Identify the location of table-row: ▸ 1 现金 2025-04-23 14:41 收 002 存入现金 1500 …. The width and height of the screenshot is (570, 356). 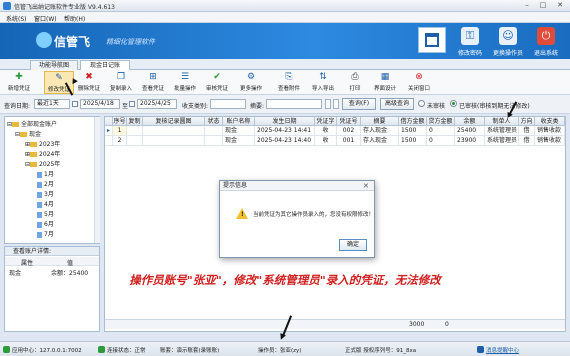
(335, 131).